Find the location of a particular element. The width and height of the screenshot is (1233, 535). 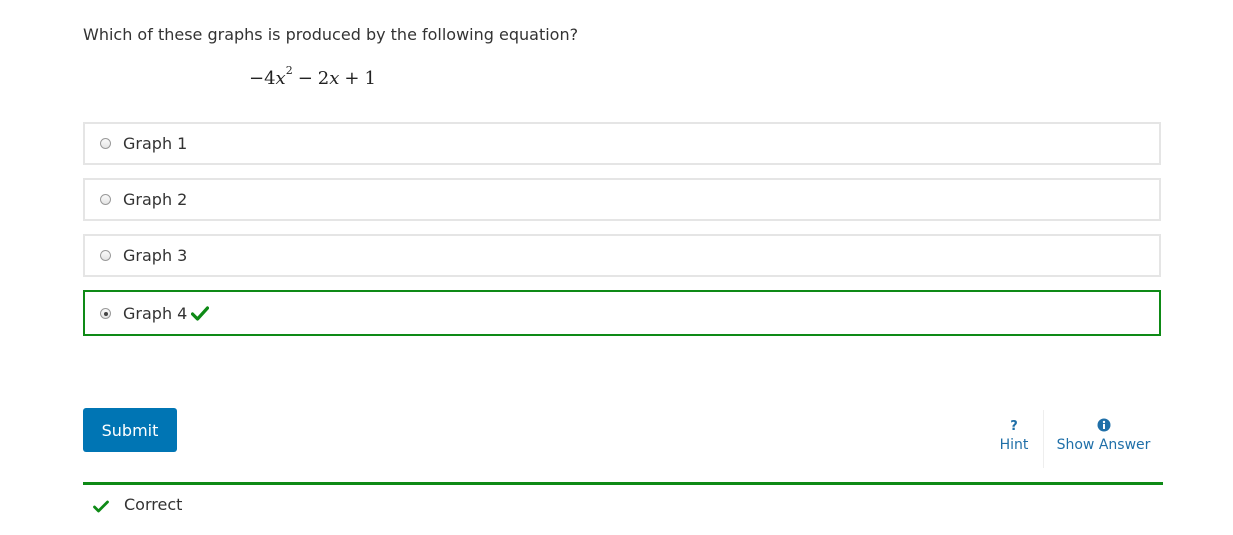

question-icon: ? is located at coordinates (1014, 426).